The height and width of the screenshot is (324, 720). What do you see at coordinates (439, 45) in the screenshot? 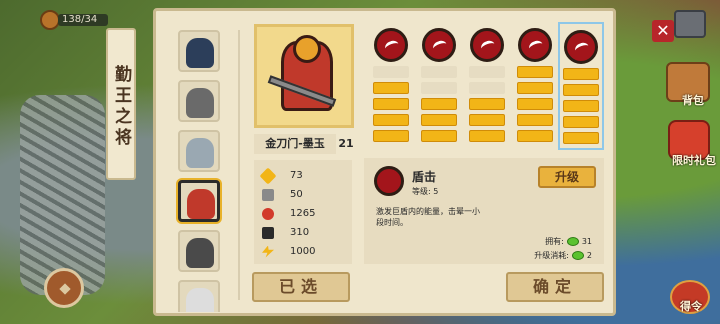
I see `slash-icon` at bounding box center [439, 45].